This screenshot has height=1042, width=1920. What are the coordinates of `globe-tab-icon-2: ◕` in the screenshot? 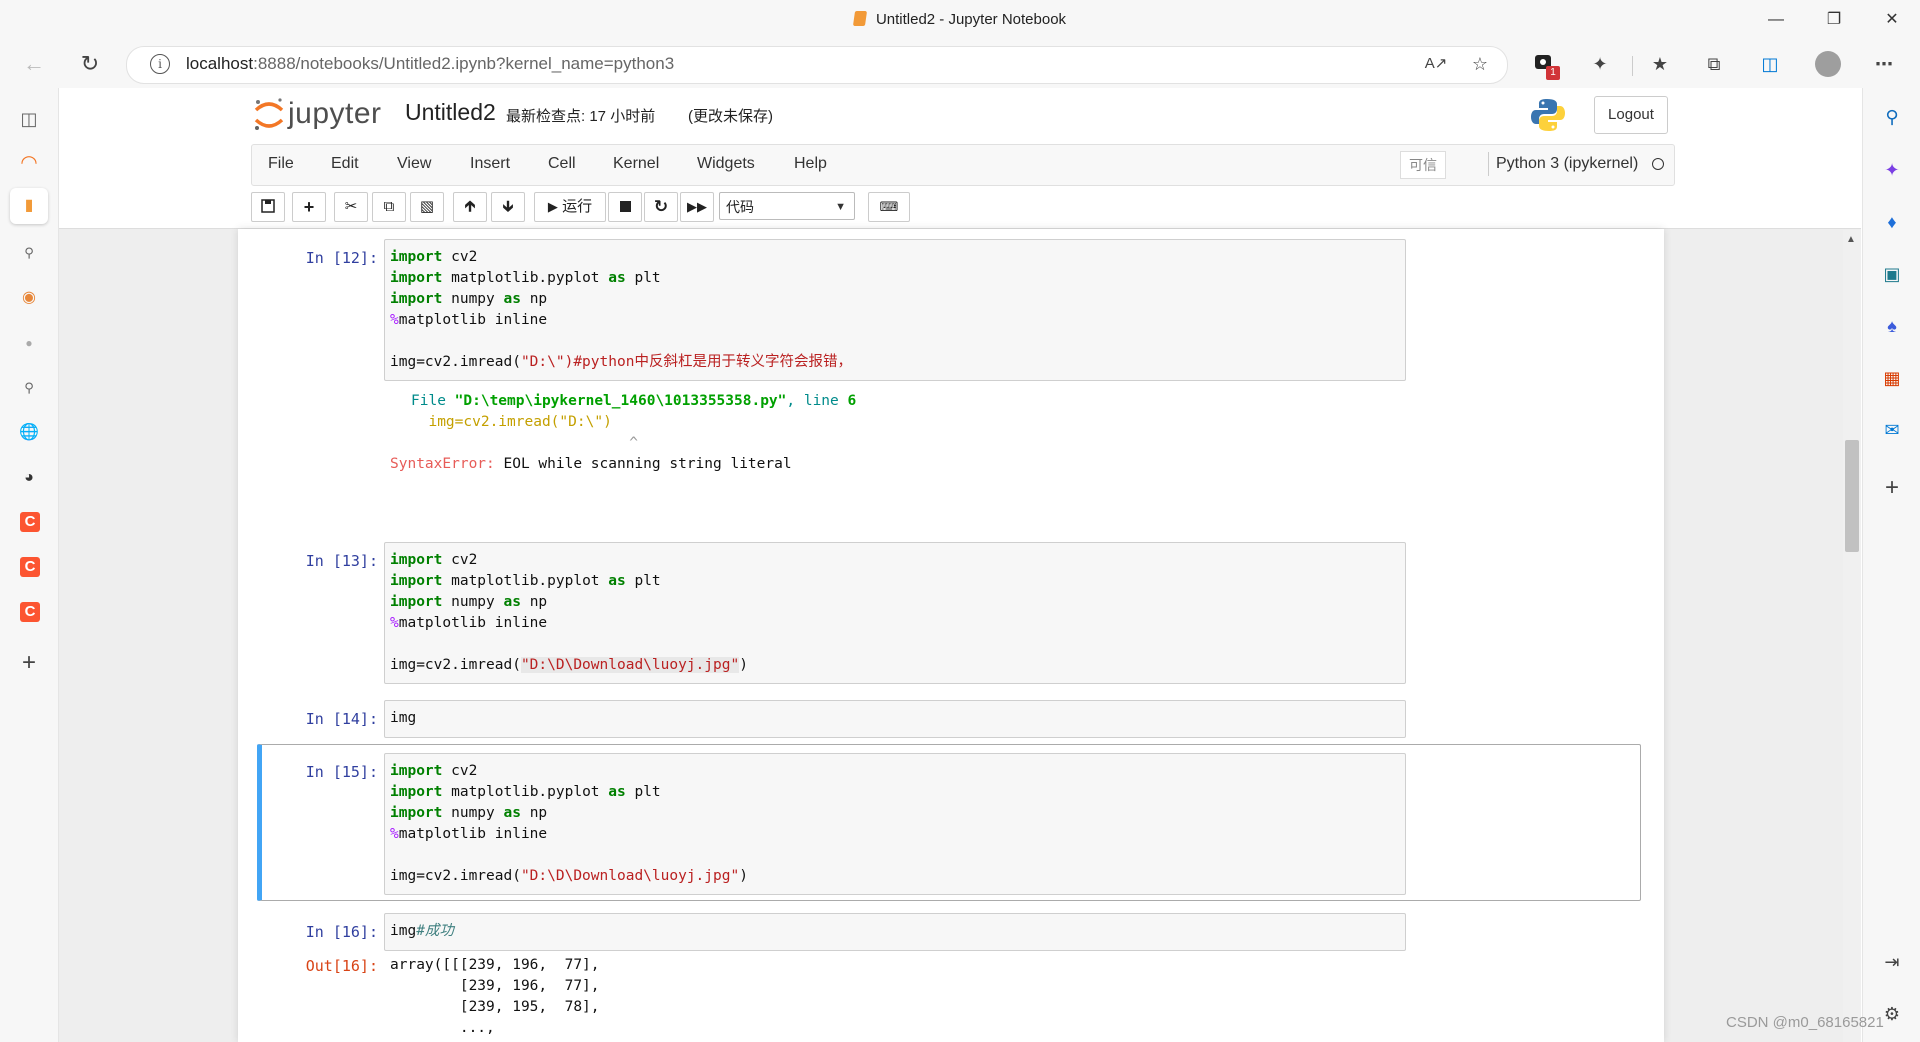 It's located at (29, 478).